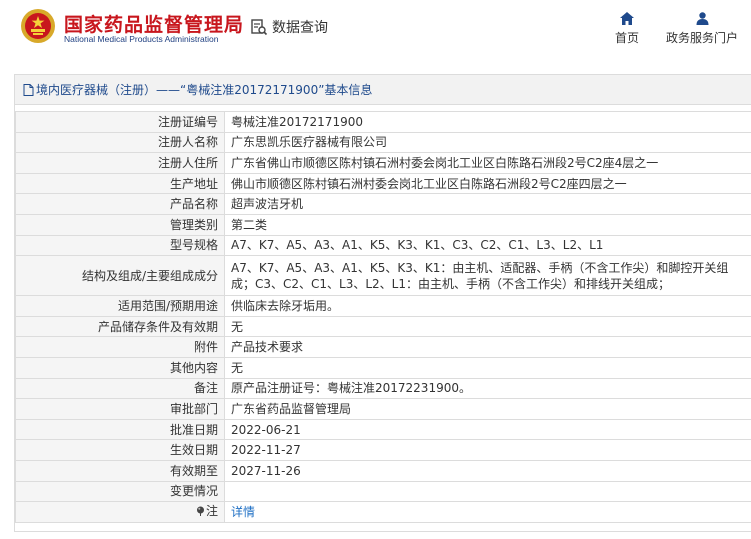 This screenshot has height=539, width=751. I want to click on table-row: 注 详情, so click(383, 512).